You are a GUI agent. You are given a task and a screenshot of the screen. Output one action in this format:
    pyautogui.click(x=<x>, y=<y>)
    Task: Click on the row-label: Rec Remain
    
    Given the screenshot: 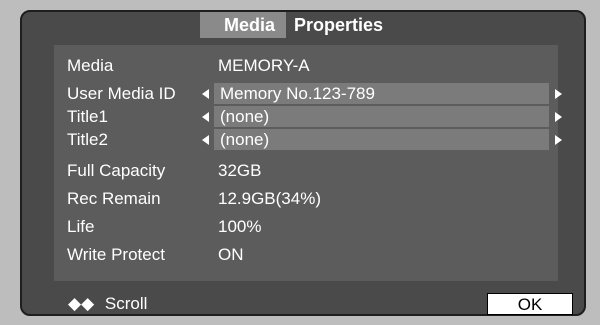 What is the action you would take?
    pyautogui.click(x=114, y=198)
    